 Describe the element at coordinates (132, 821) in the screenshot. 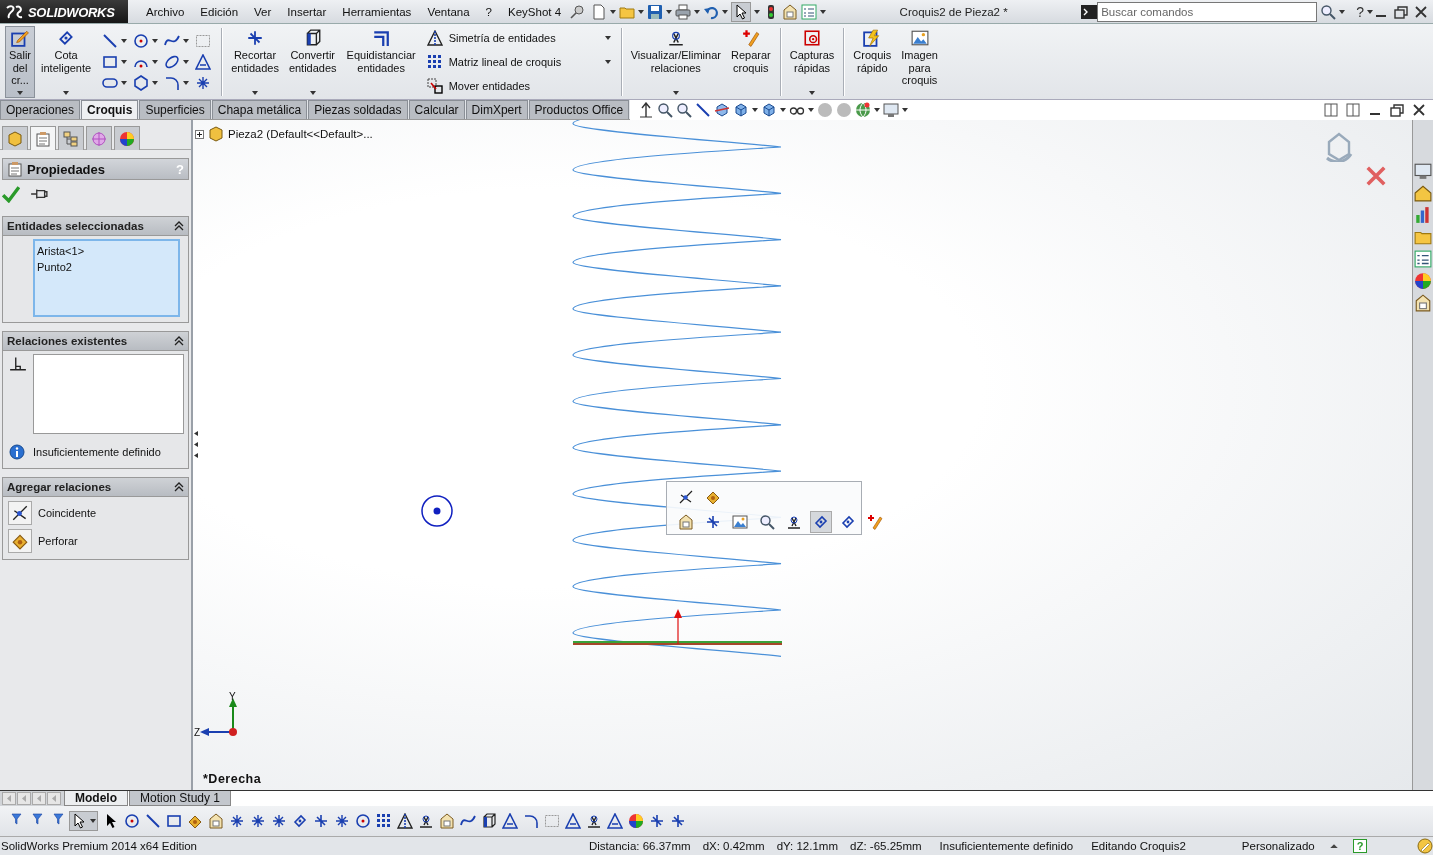

I see `circle-icon` at that location.